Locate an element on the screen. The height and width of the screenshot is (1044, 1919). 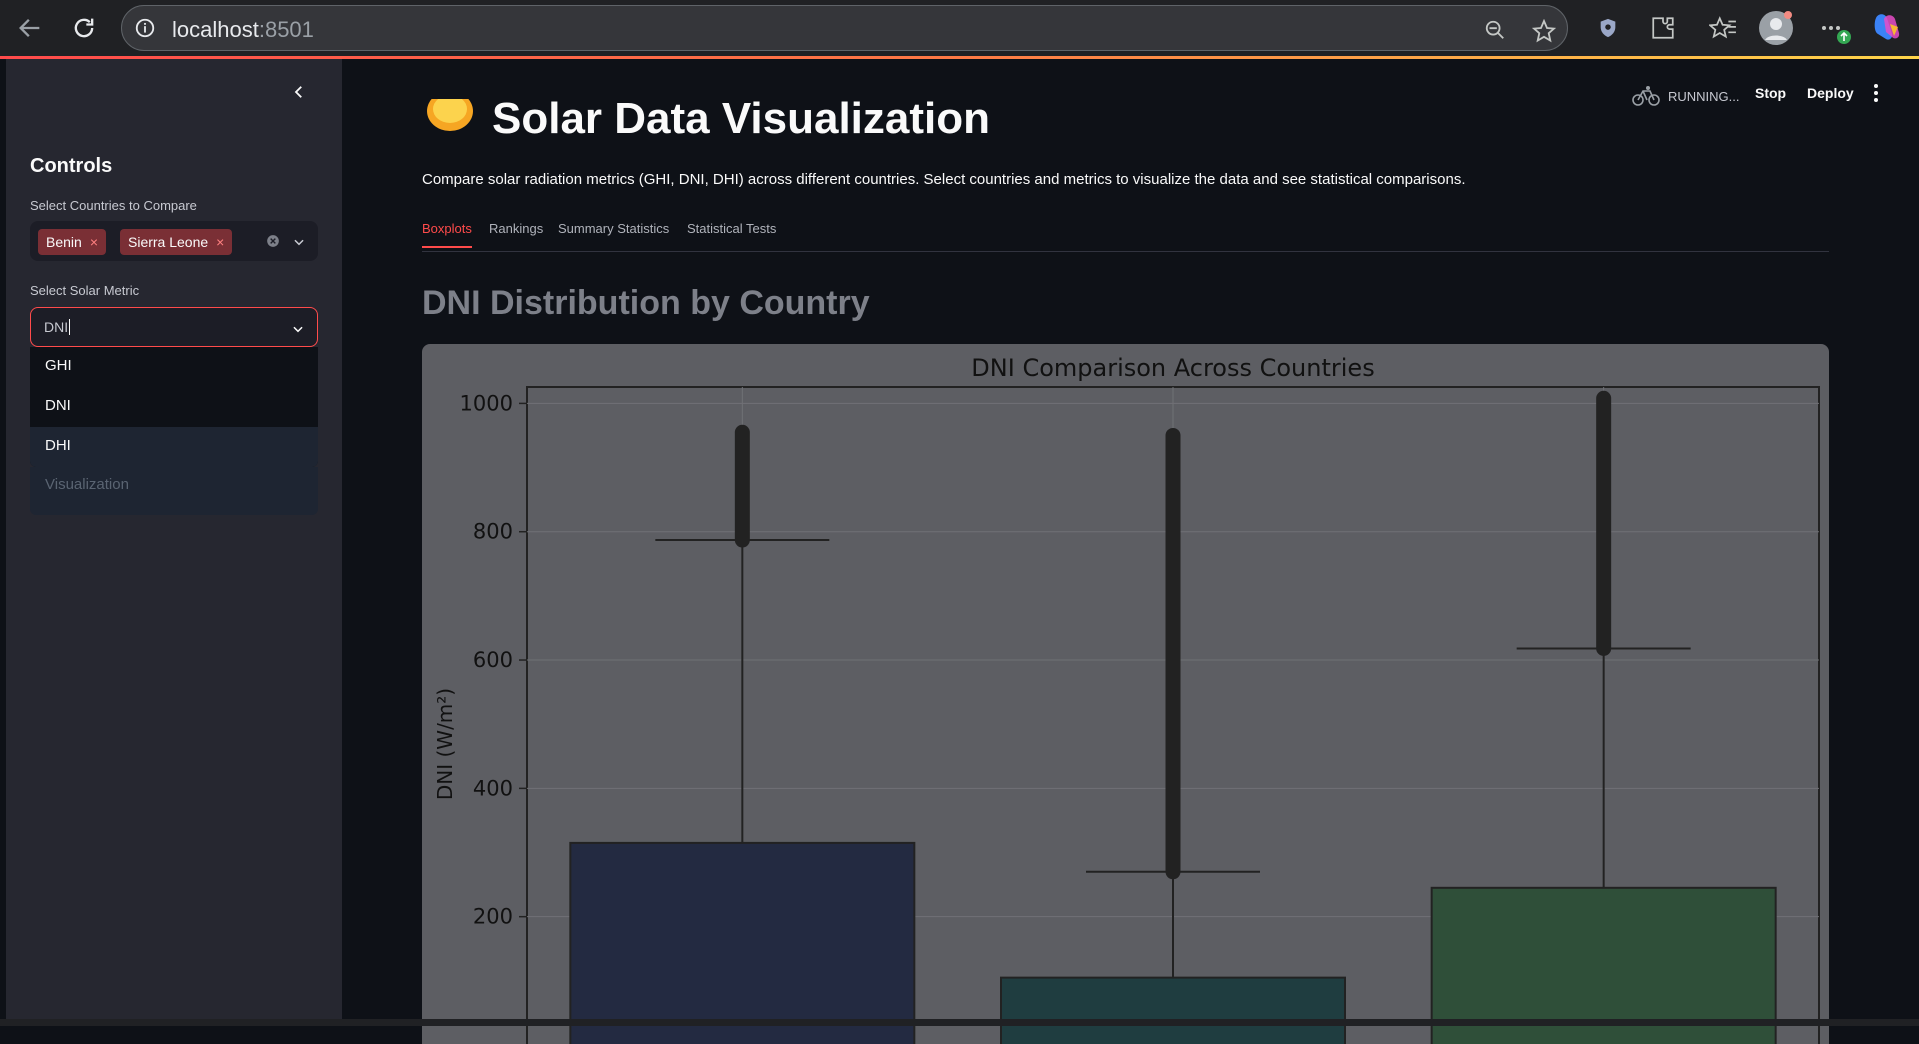
extensions-icon is located at coordinates (1663, 30).